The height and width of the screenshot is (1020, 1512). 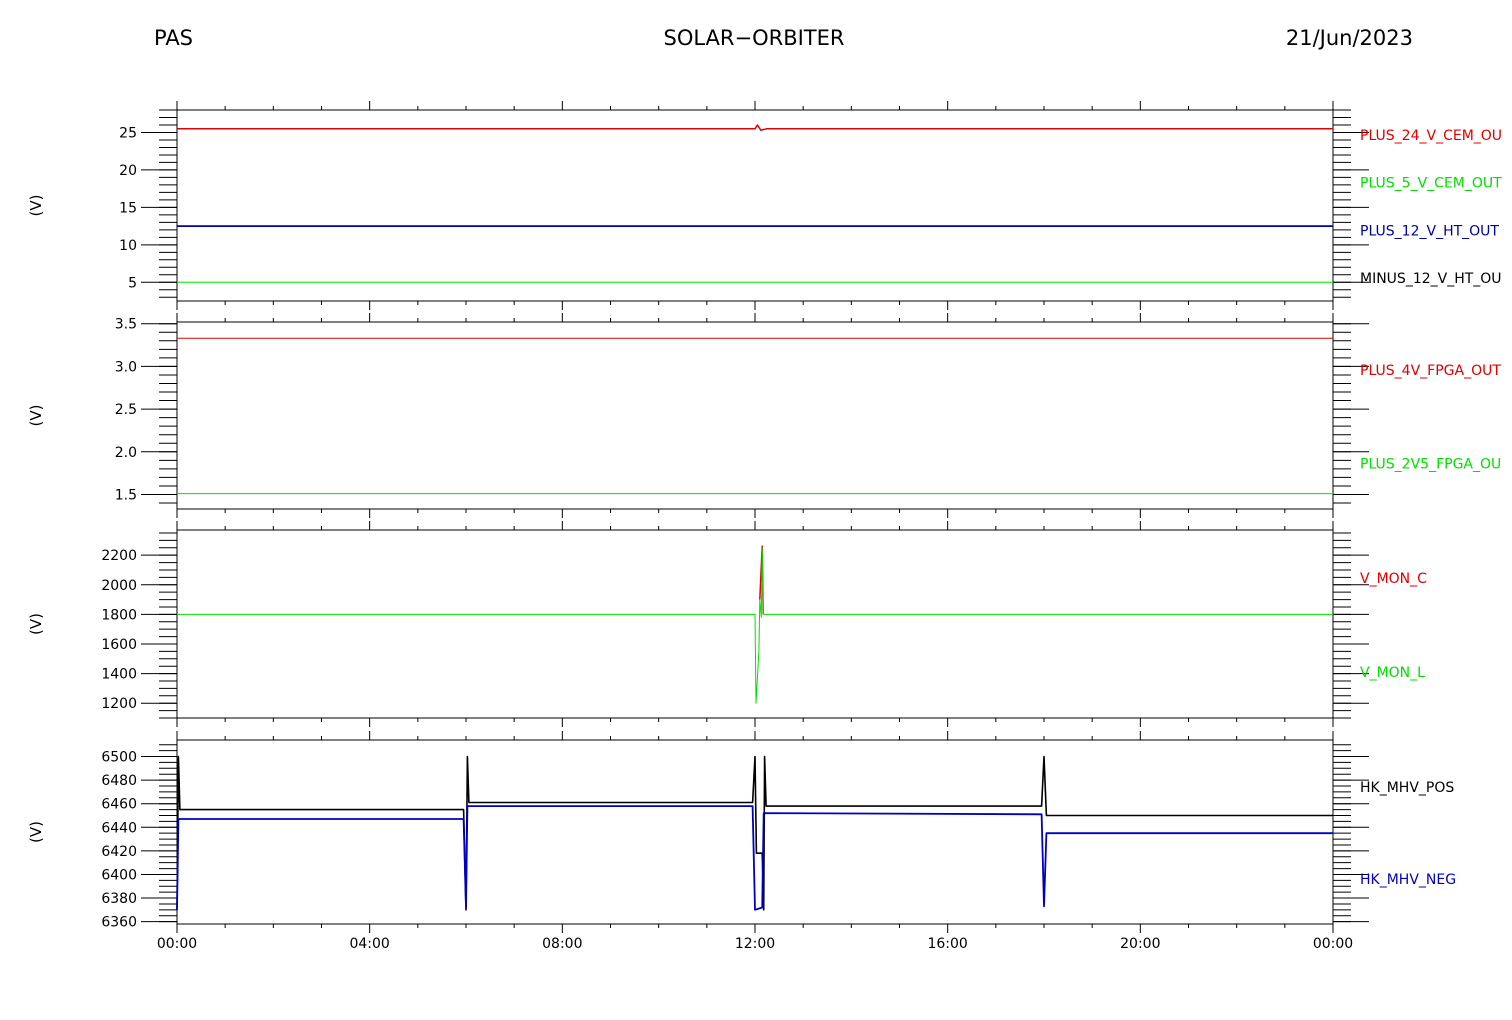 What do you see at coordinates (126, 410) in the screenshot?
I see `y-tick-label: 2.5` at bounding box center [126, 410].